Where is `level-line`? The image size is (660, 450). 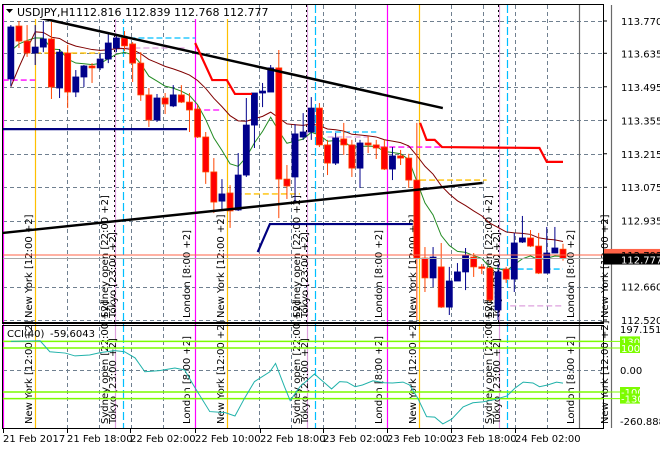
level-line is located at coordinates (334, 237).